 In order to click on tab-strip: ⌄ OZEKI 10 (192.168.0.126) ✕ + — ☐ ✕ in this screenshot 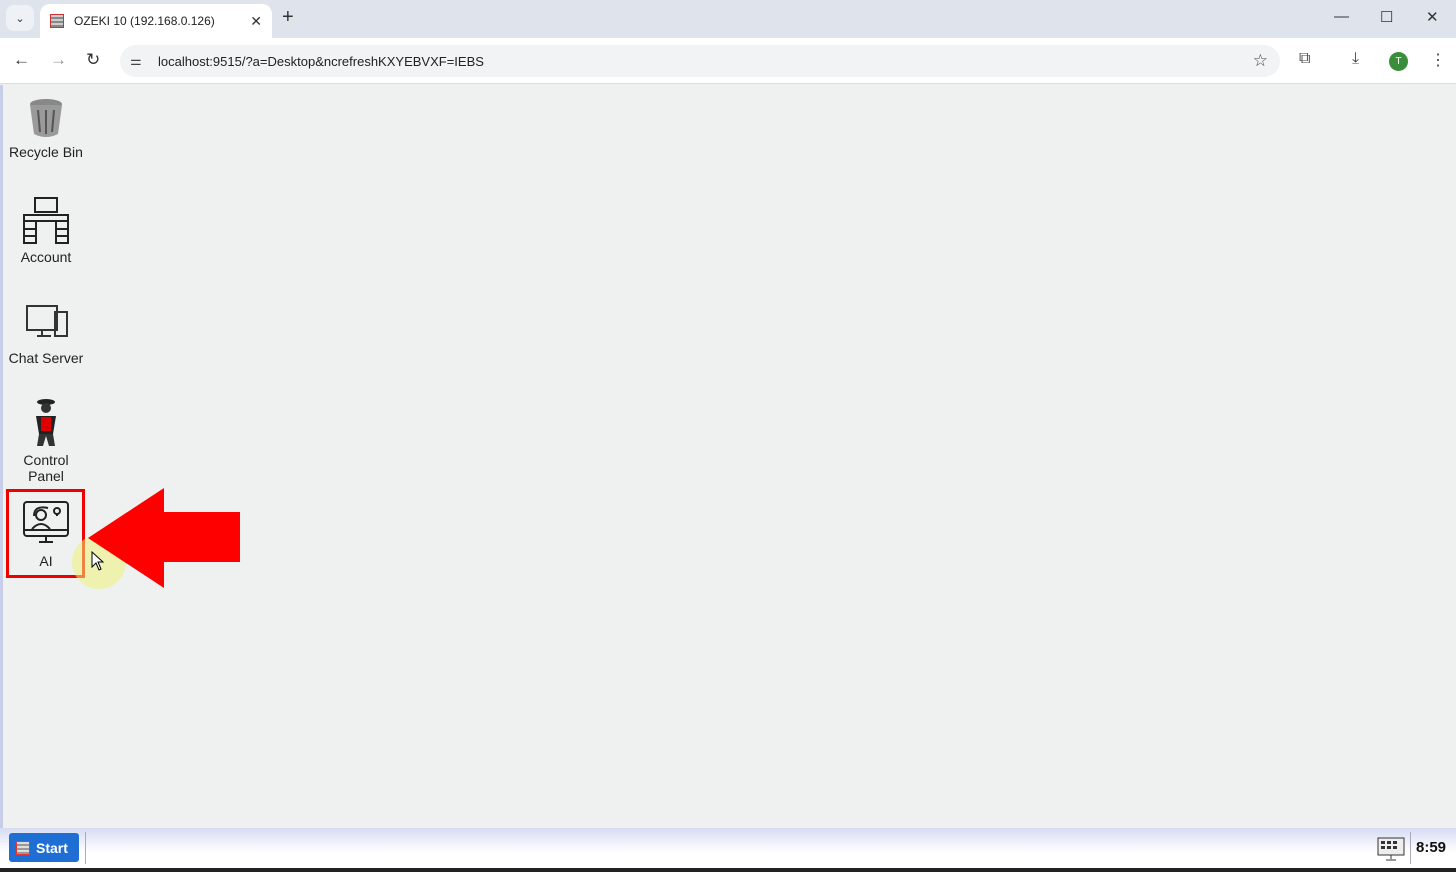, I will do `click(728, 19)`.